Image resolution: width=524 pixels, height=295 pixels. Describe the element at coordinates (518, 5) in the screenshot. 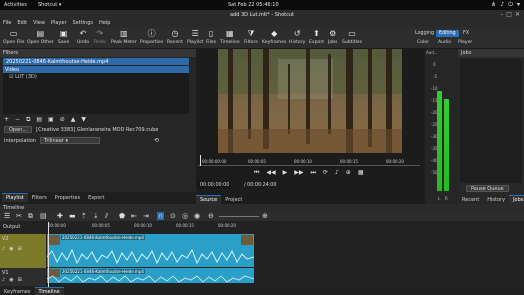

I see `system-menu-chevron-icon: ▾` at that location.